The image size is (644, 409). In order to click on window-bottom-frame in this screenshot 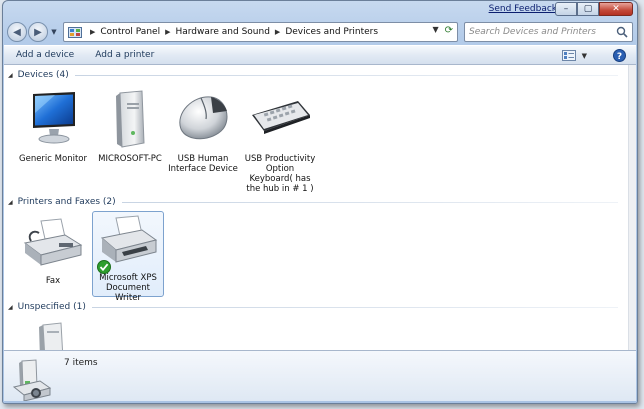, I will do `click(320, 402)`.